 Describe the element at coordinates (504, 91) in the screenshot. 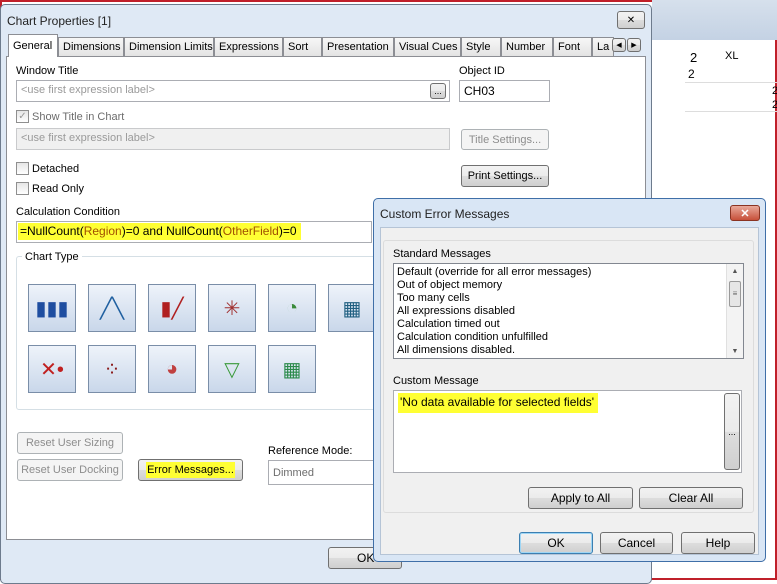

I see `object-id-input: CH03` at that location.